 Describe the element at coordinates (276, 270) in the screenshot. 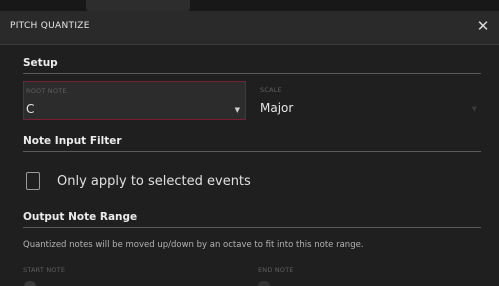

I see `end-note-label: END NOTE` at that location.